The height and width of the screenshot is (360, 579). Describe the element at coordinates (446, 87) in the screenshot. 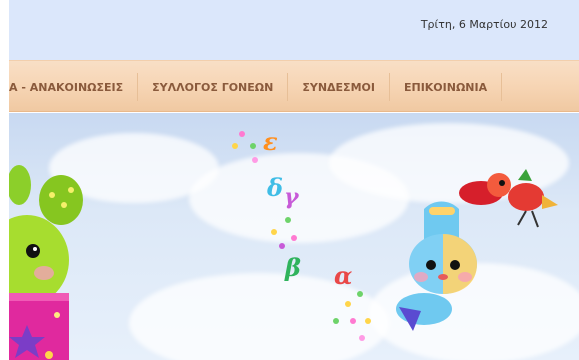

I see `nav-item-contact: ΕΠΙΚΟΙΝΩΝΙΑ` at that location.